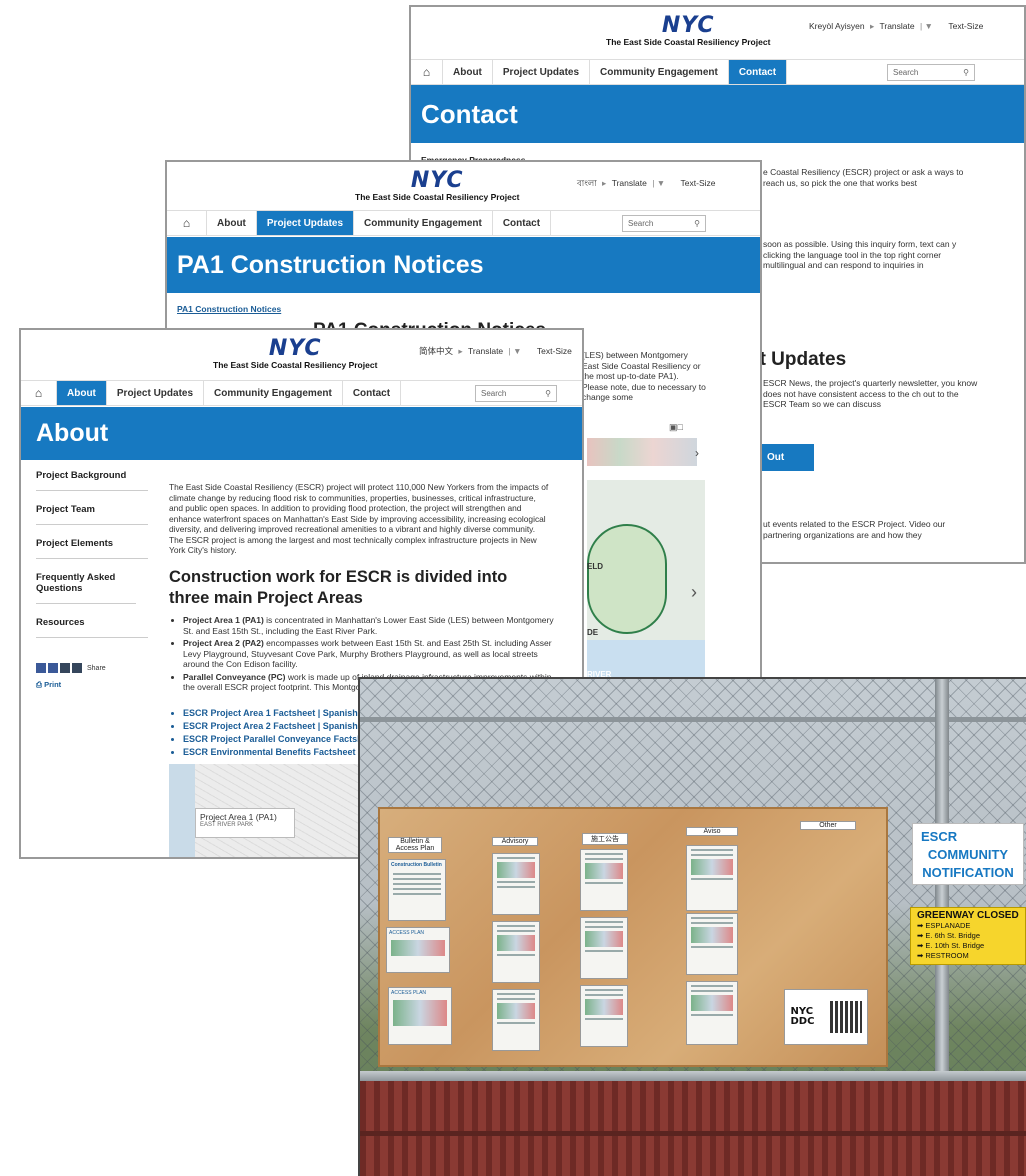 Image resolution: width=1026 pixels, height=1176 pixels. What do you see at coordinates (845, 1017) in the screenshot?
I see `qr-code-icon` at bounding box center [845, 1017].